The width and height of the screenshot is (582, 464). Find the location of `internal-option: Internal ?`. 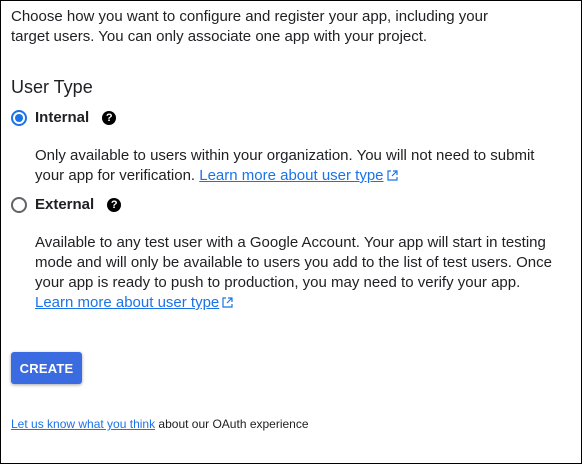

internal-option: Internal ? is located at coordinates (64, 117).